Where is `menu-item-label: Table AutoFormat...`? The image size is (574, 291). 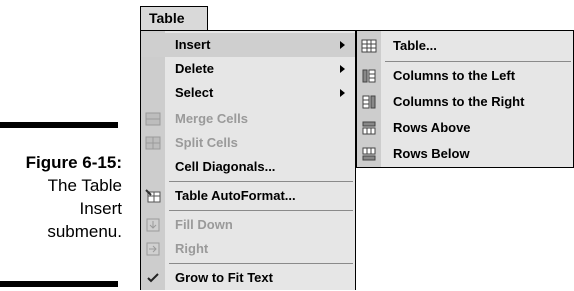
menu-item-label: Table AutoFormat... is located at coordinates (235, 195).